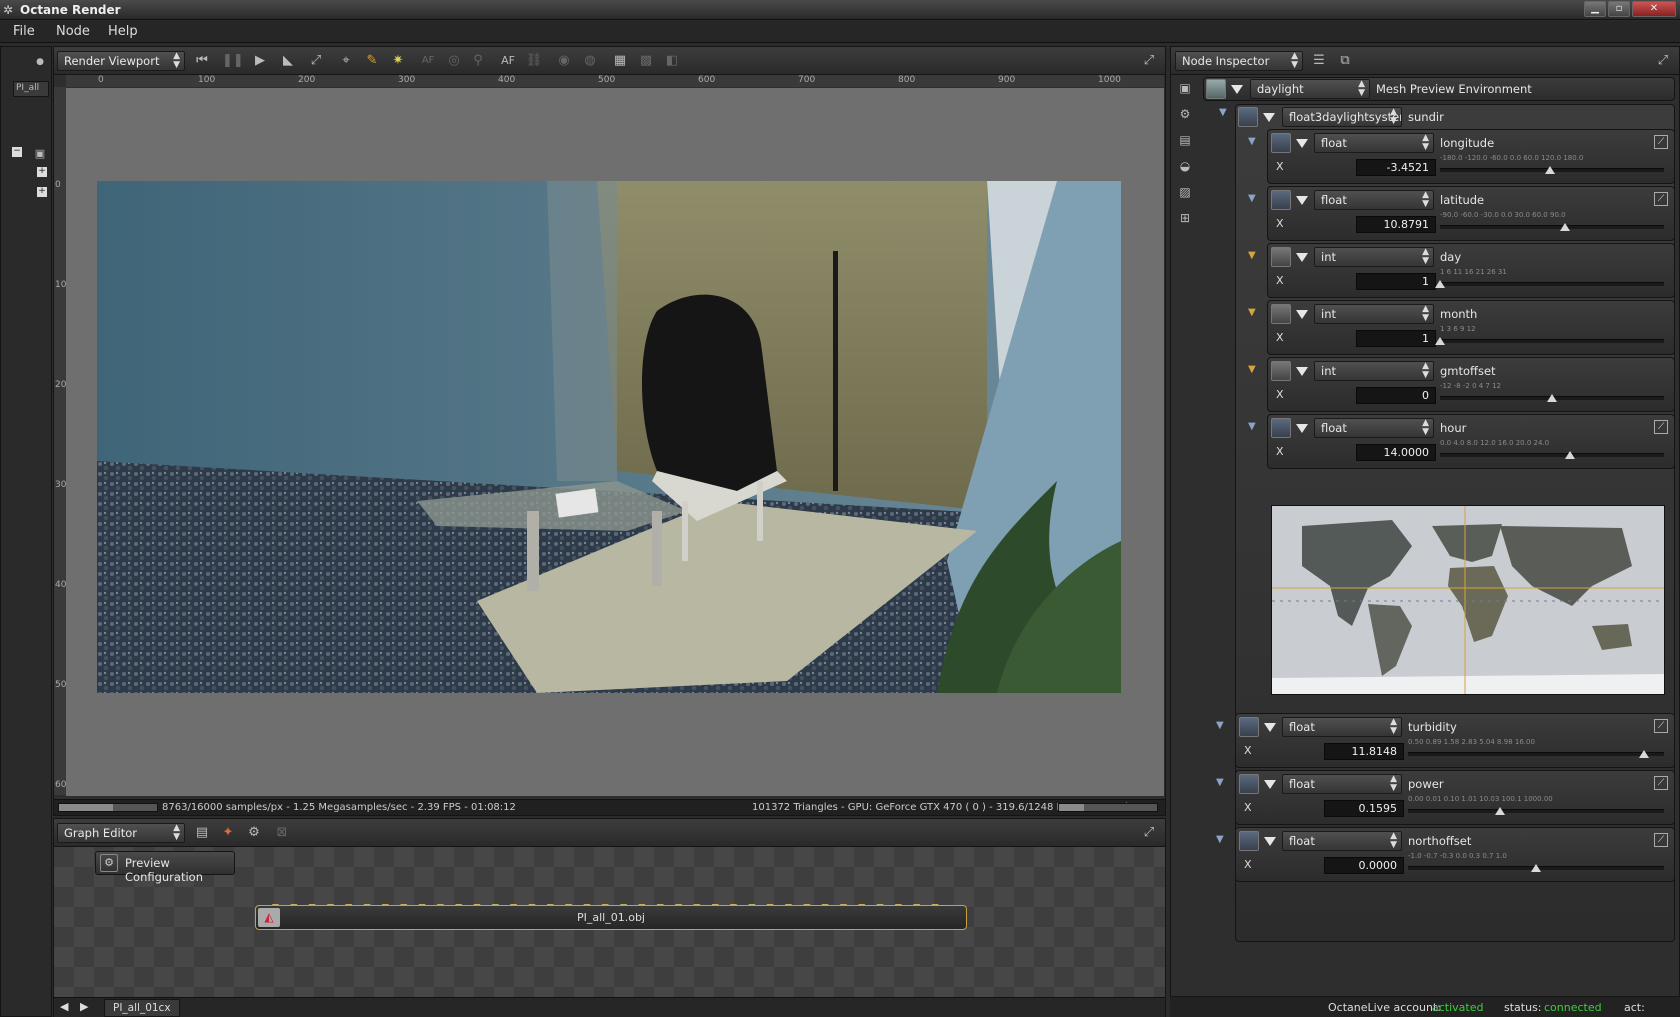 Image resolution: width=1680 pixels, height=1017 pixels. Describe the element at coordinates (1239, 61) in the screenshot. I see `inspector-mode-select: Node Inspector ▲ ▼` at that location.